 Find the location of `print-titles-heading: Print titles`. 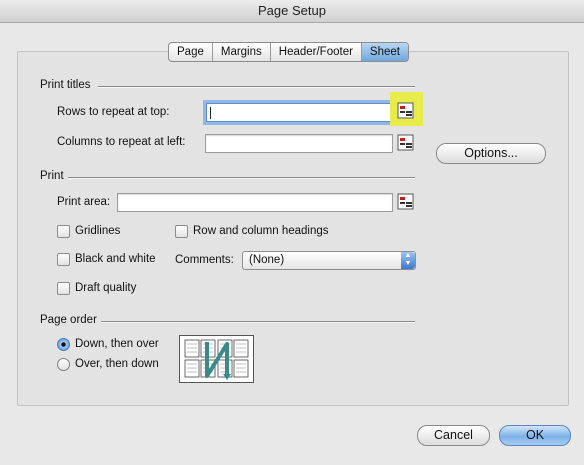

print-titles-heading: Print titles is located at coordinates (65, 85).